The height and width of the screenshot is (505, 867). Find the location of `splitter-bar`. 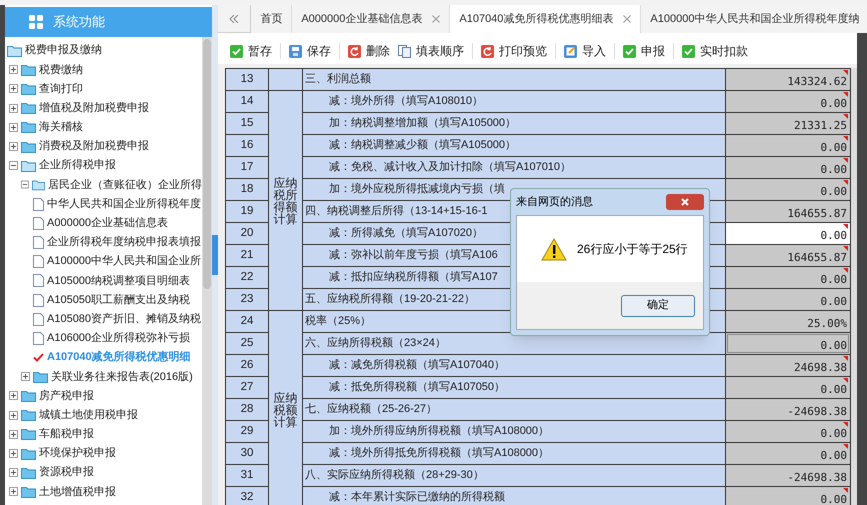

splitter-bar is located at coordinates (215, 255).